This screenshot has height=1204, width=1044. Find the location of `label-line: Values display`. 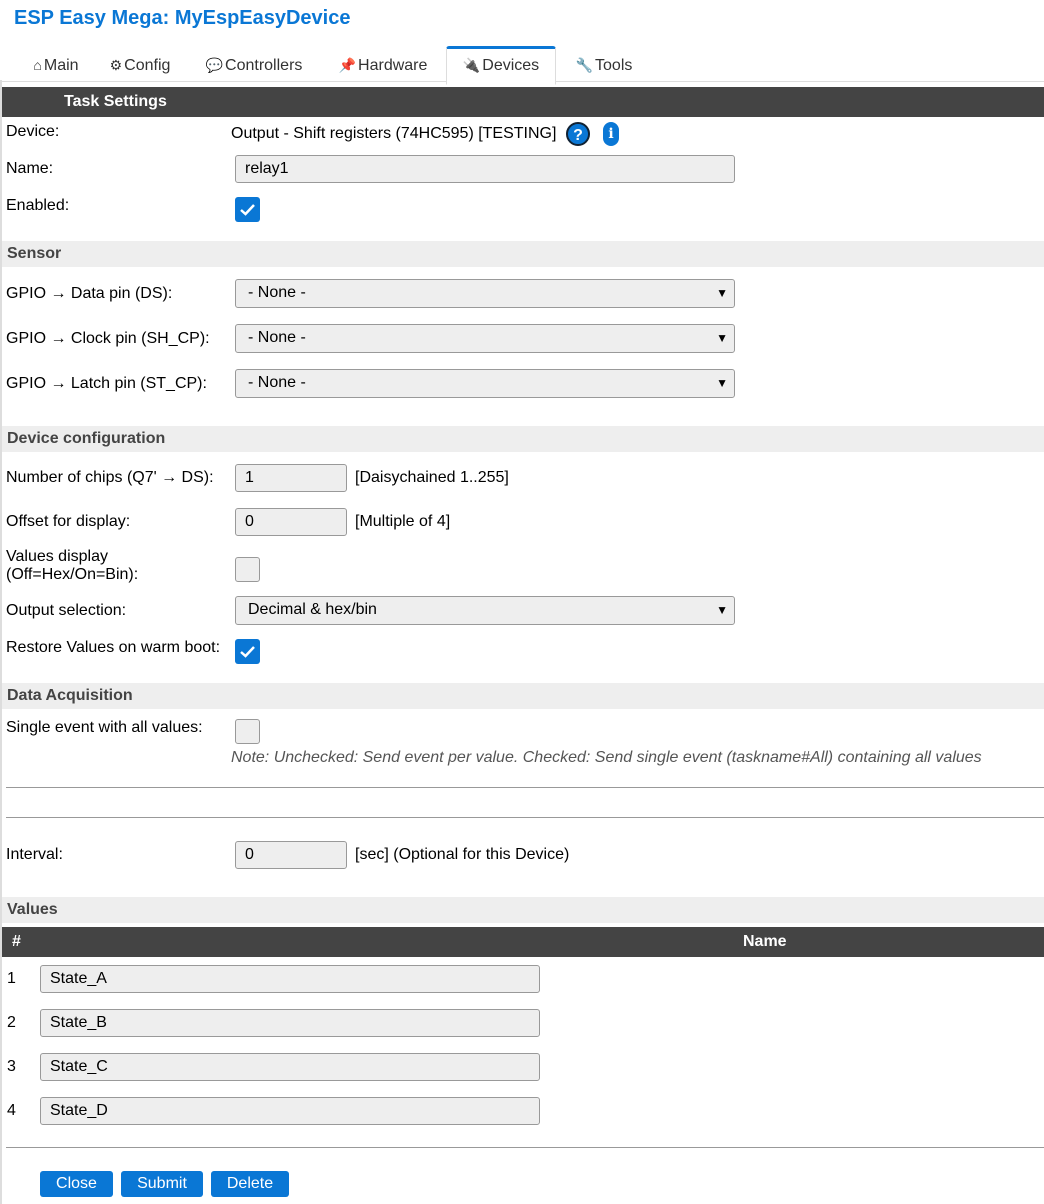

label-line: Values display is located at coordinates (57, 556).